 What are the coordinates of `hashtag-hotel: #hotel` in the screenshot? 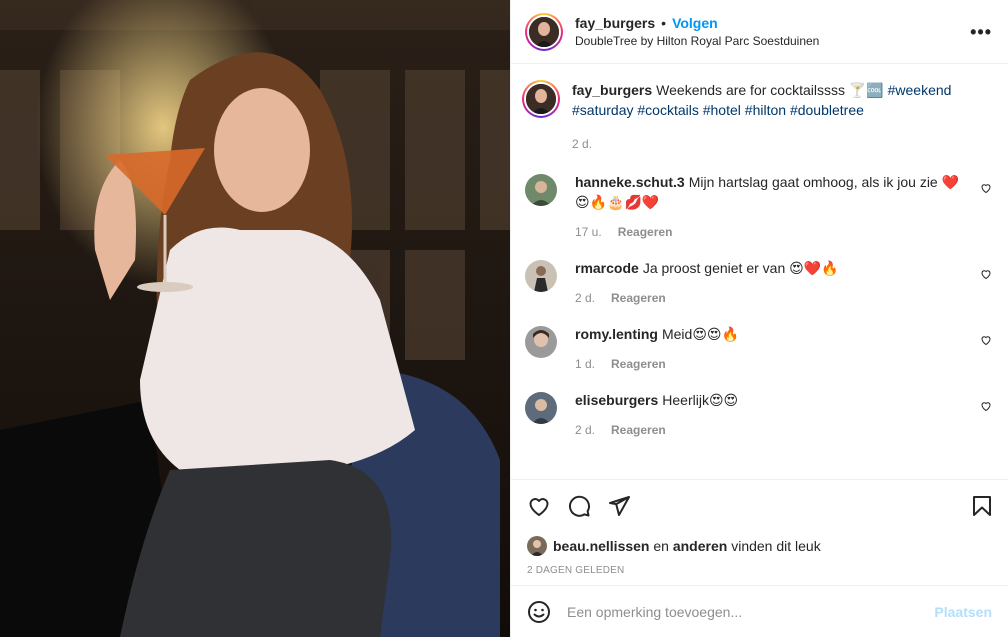 It's located at (722, 110).